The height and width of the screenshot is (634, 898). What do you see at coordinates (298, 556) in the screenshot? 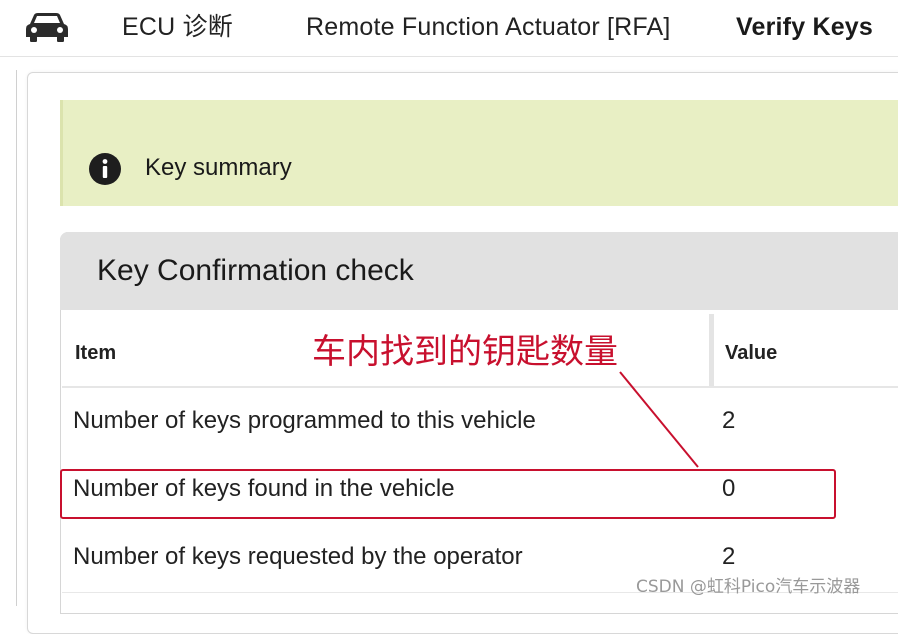
I see `row-item-cell: Number of keys requested by the operator` at bounding box center [298, 556].